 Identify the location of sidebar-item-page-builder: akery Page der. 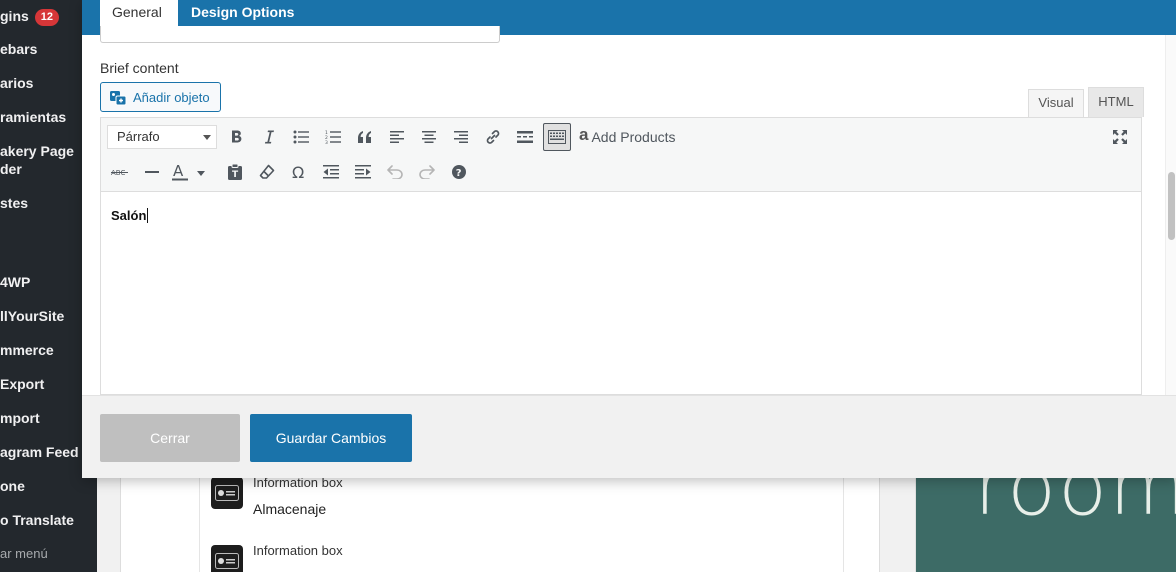
(37, 160).